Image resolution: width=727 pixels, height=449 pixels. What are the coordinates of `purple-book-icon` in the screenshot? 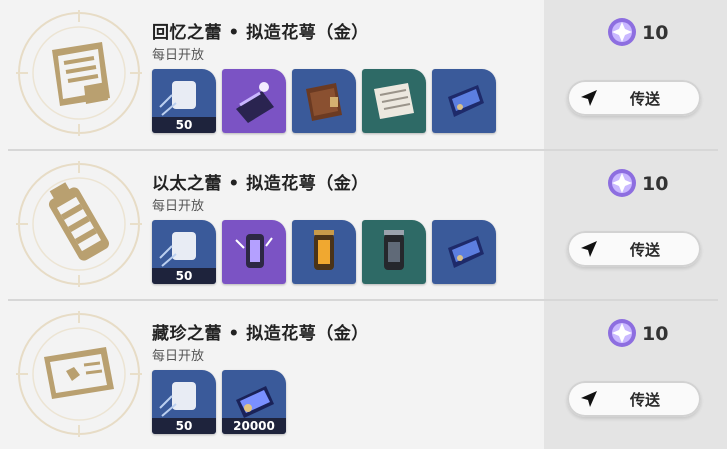 It's located at (254, 101).